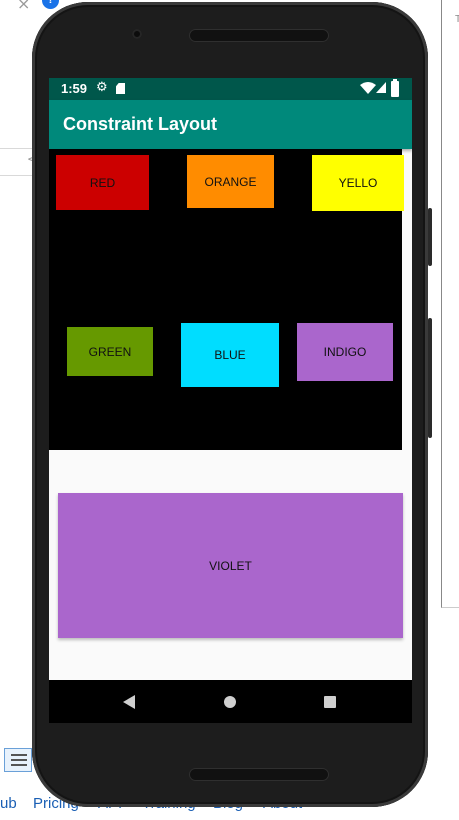  Describe the element at coordinates (137, 34) in the screenshot. I see `front-camera` at that location.